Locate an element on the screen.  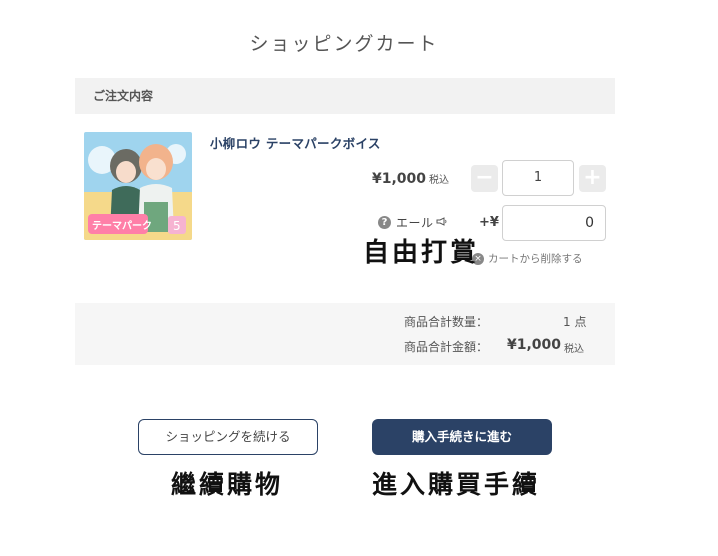
order-summary: 商品合計数量： 1 点 商品合計金額： ¥1,000 税込 is located at coordinates (345, 334).